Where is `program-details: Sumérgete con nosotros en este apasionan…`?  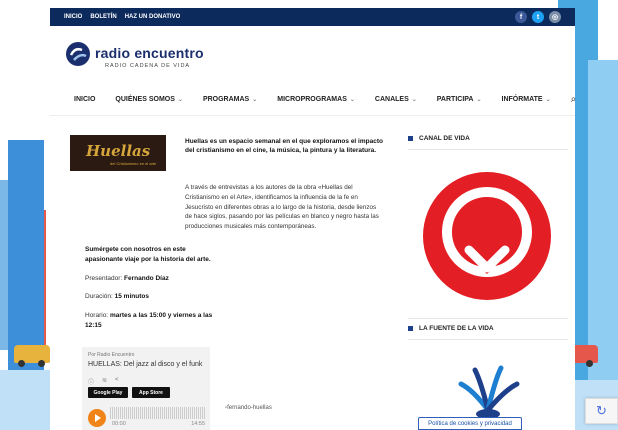 program-details: Sumérgete con nosotros en este apasionan… is located at coordinates (150, 292).